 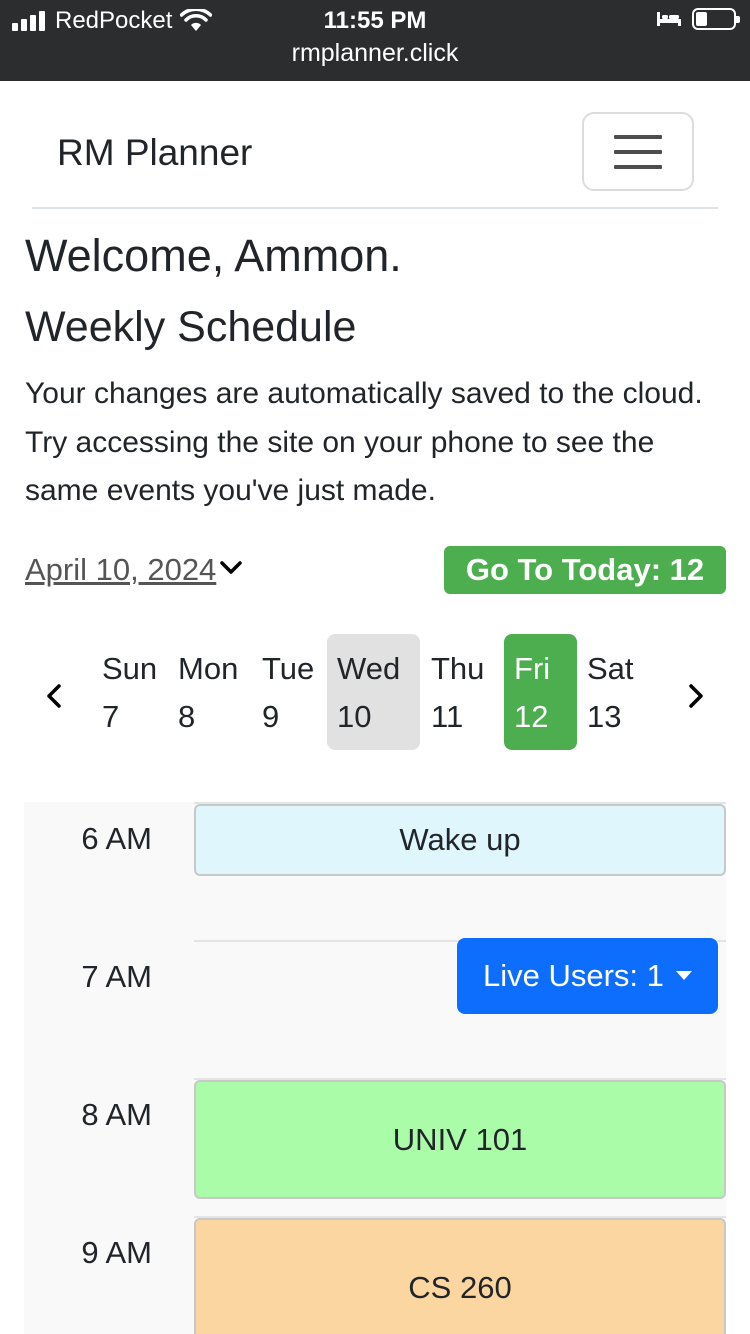 I want to click on menu-toggle-button, so click(x=638, y=151).